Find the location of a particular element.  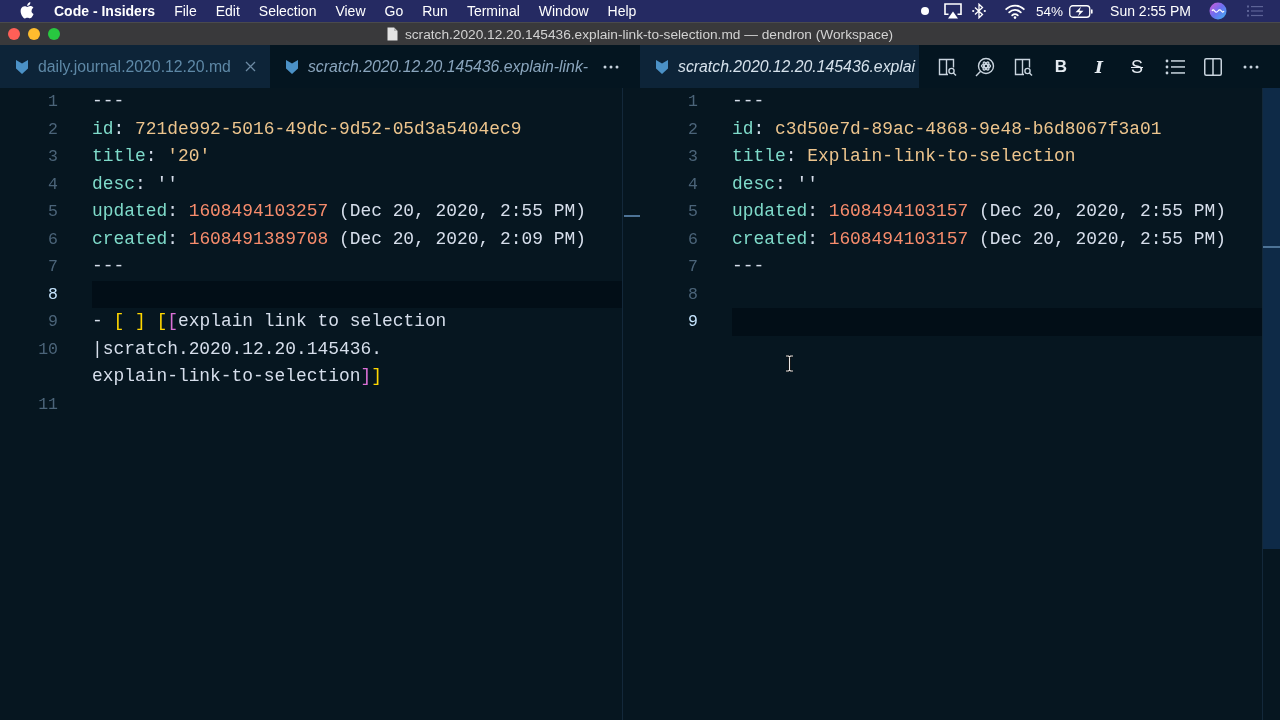

status-dot-icon is located at coordinates (925, 11).